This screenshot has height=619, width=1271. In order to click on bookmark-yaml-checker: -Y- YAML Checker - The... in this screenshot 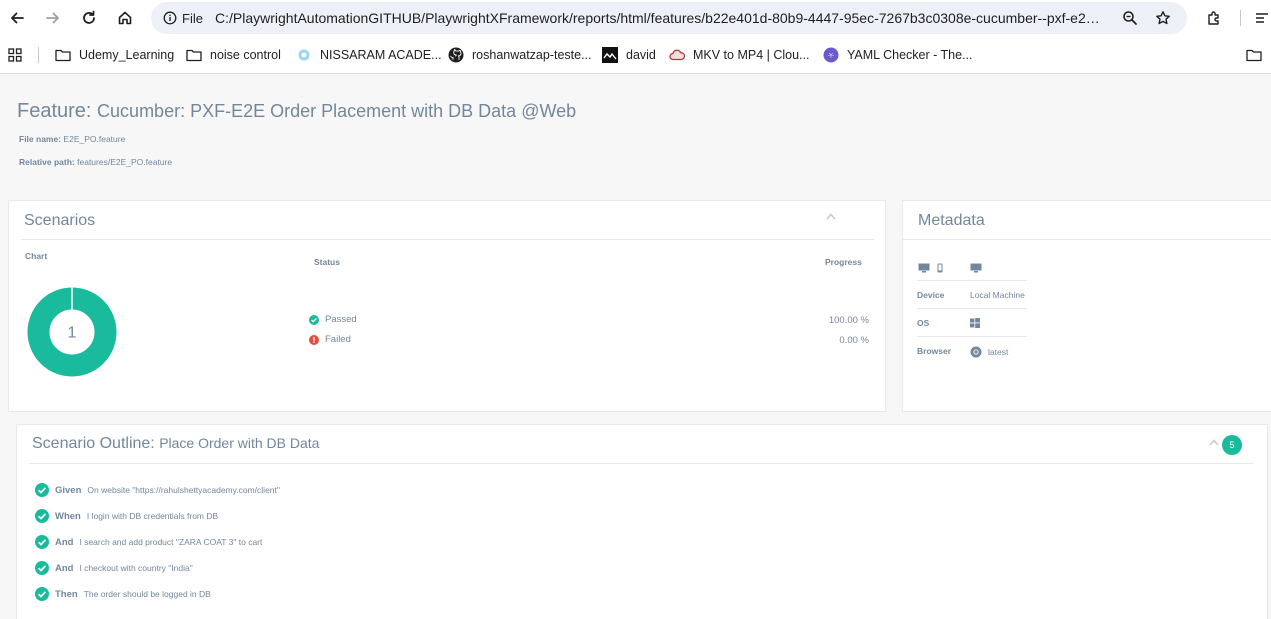, I will do `click(898, 55)`.